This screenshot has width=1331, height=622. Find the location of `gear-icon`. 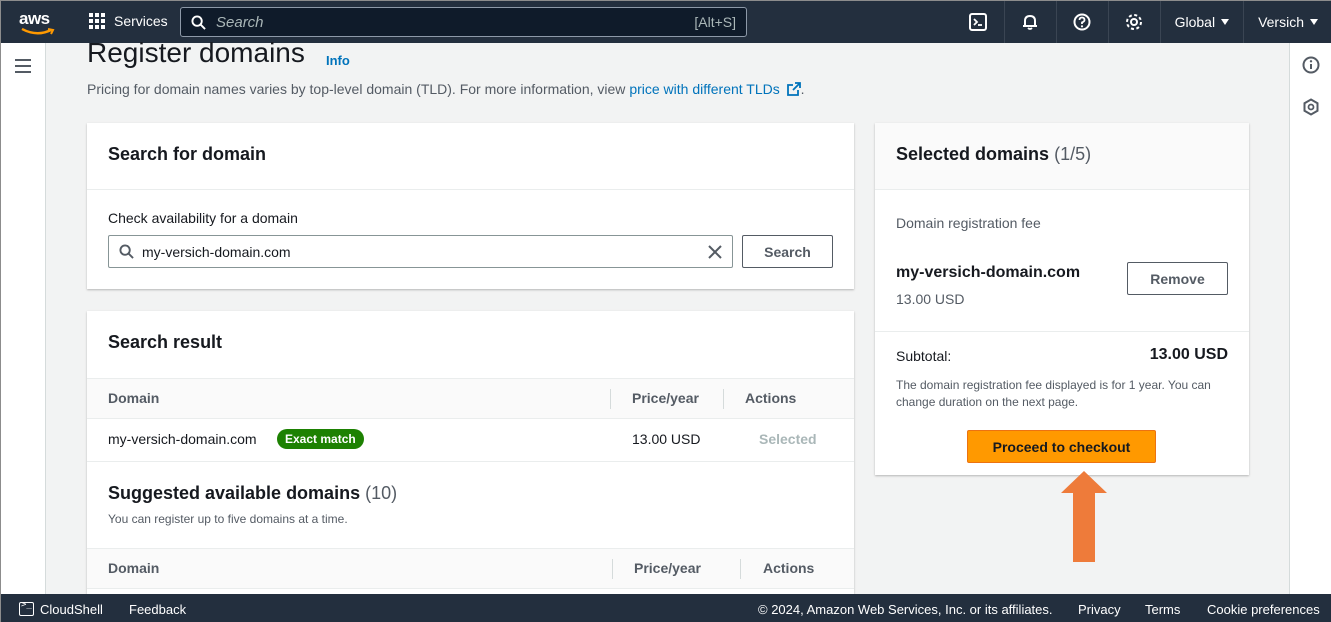

gear-icon is located at coordinates (1134, 22).